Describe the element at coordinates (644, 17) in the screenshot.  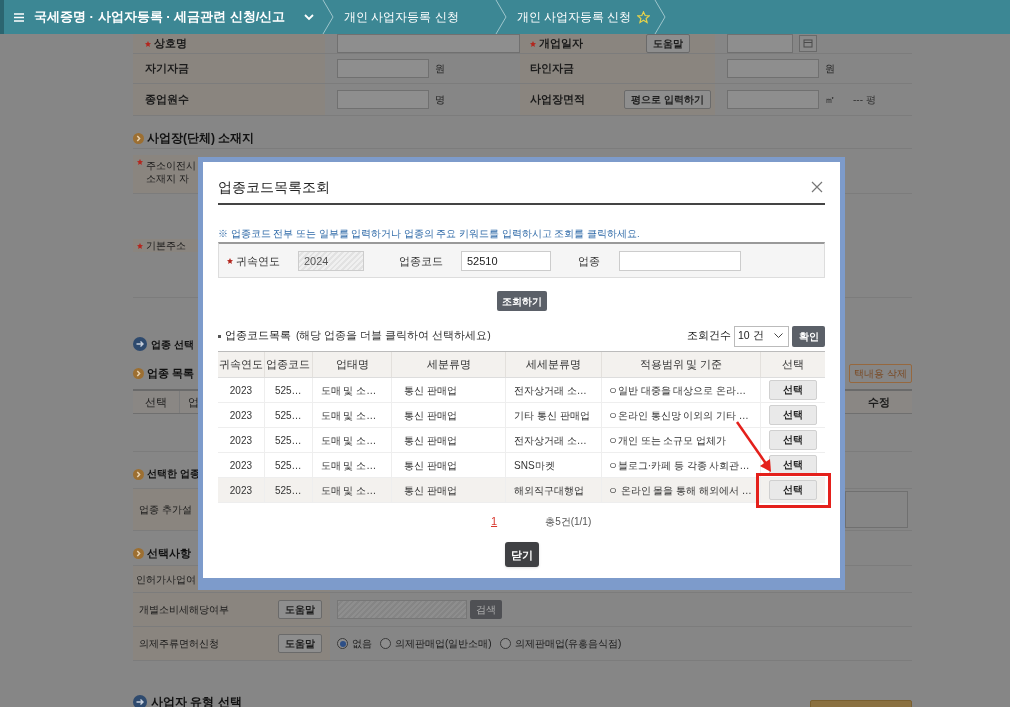
I see `star-icon` at that location.